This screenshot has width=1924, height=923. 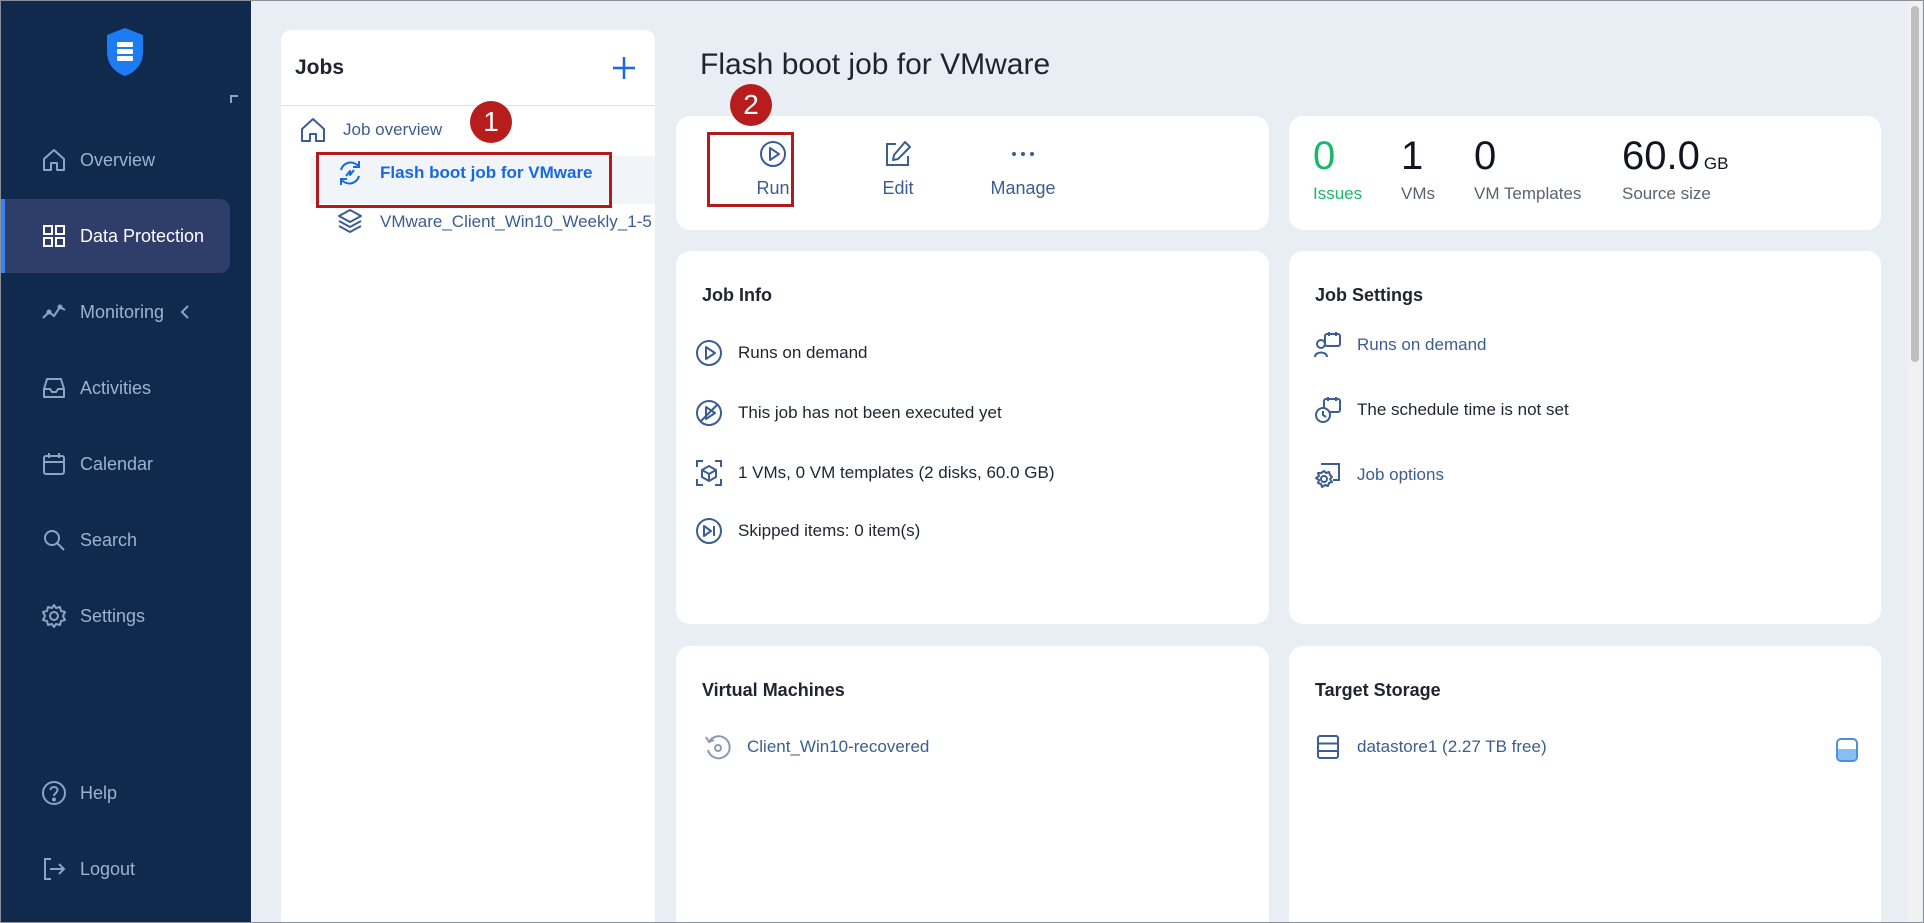 I want to click on storage-icon, so click(x=1328, y=747).